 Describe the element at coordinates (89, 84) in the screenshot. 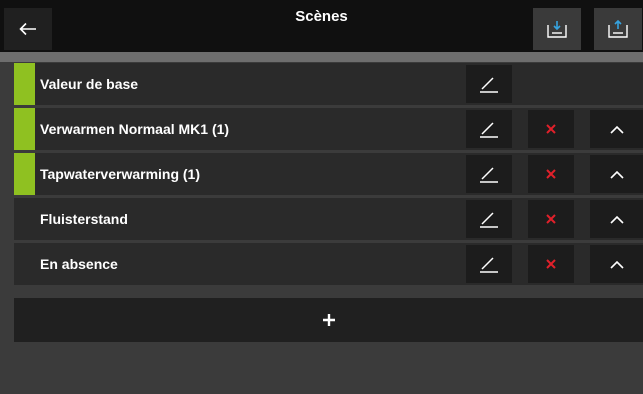

I see `scene-label: Valeur de base` at that location.